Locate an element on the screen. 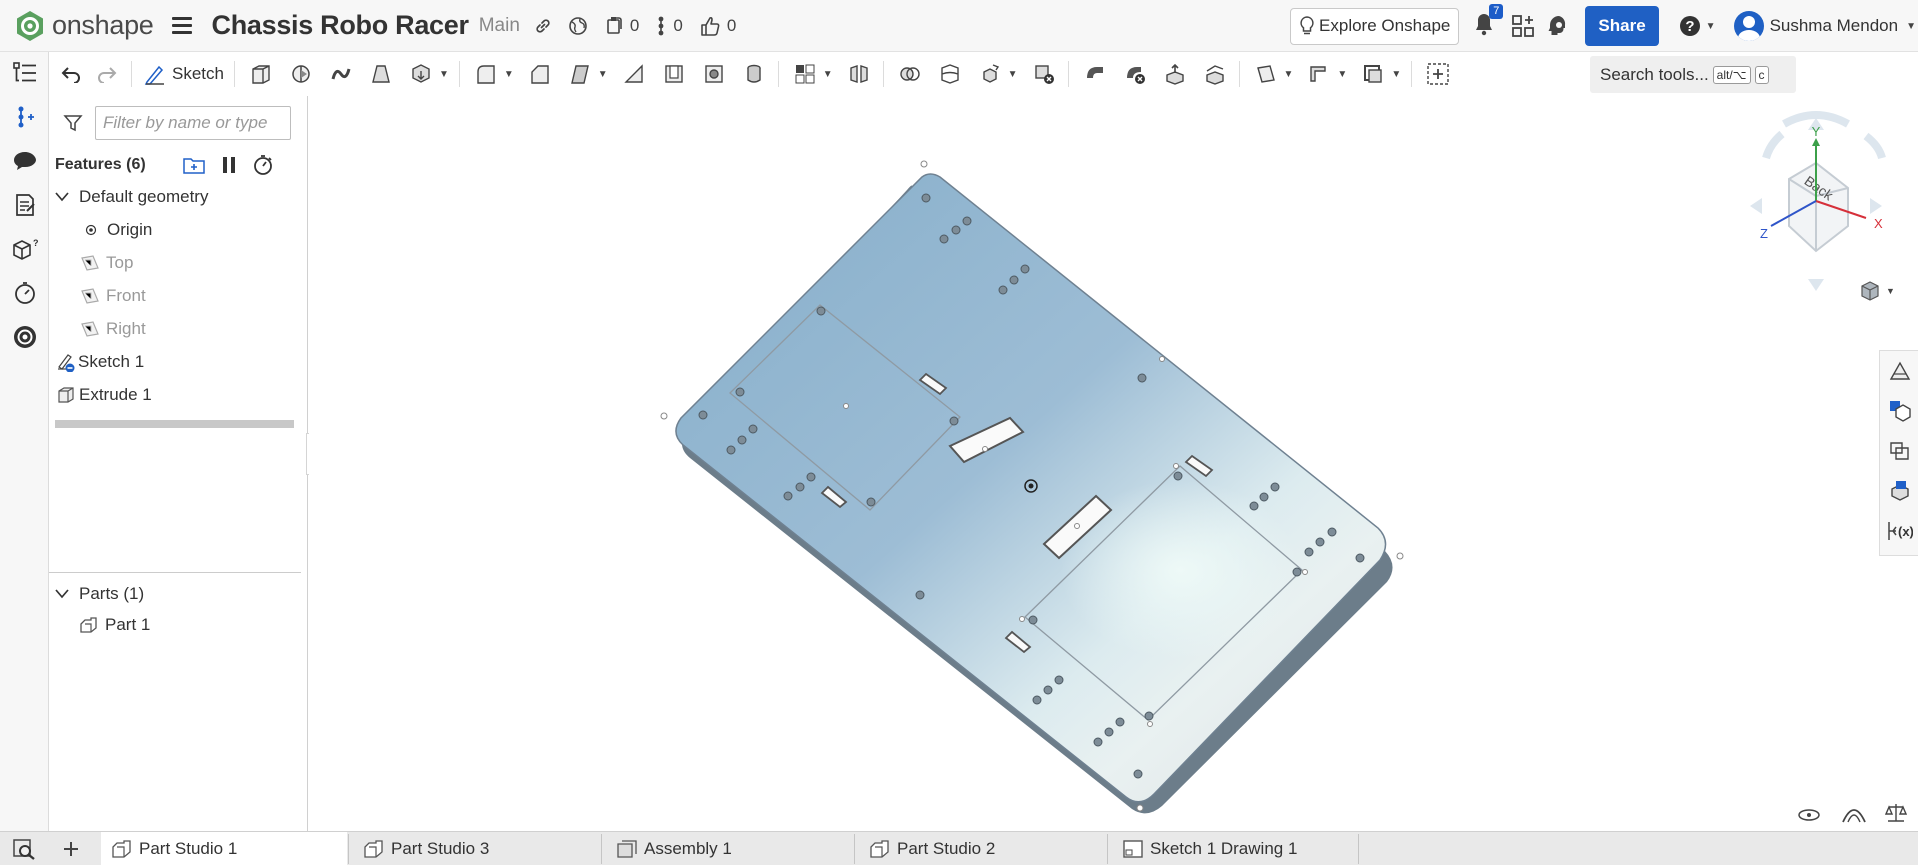  branch-label: Main is located at coordinates (499, 26).